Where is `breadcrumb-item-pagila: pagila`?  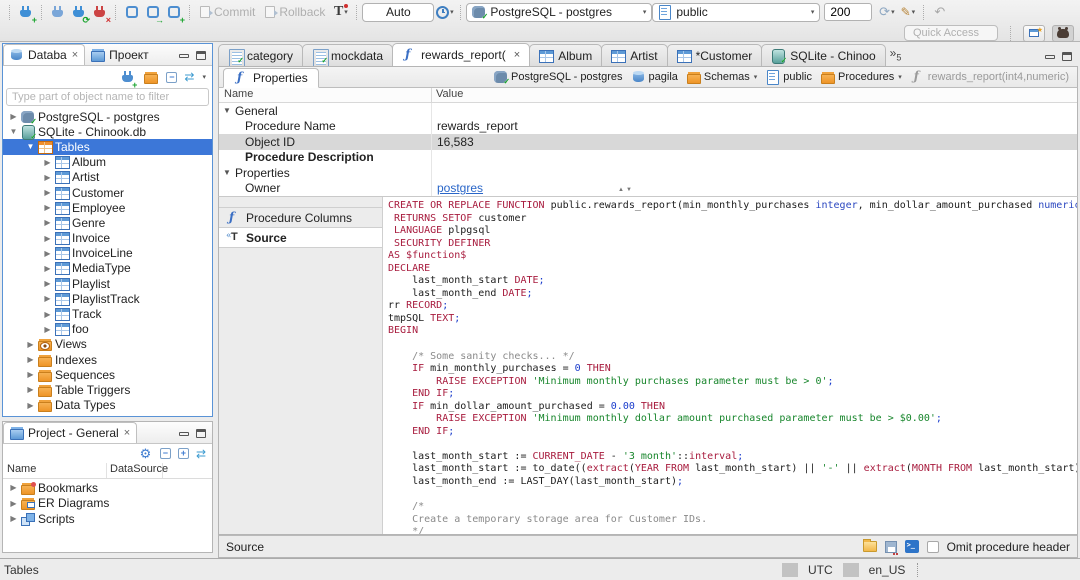
breadcrumb-item-pagila: pagila is located at coordinates (655, 77).